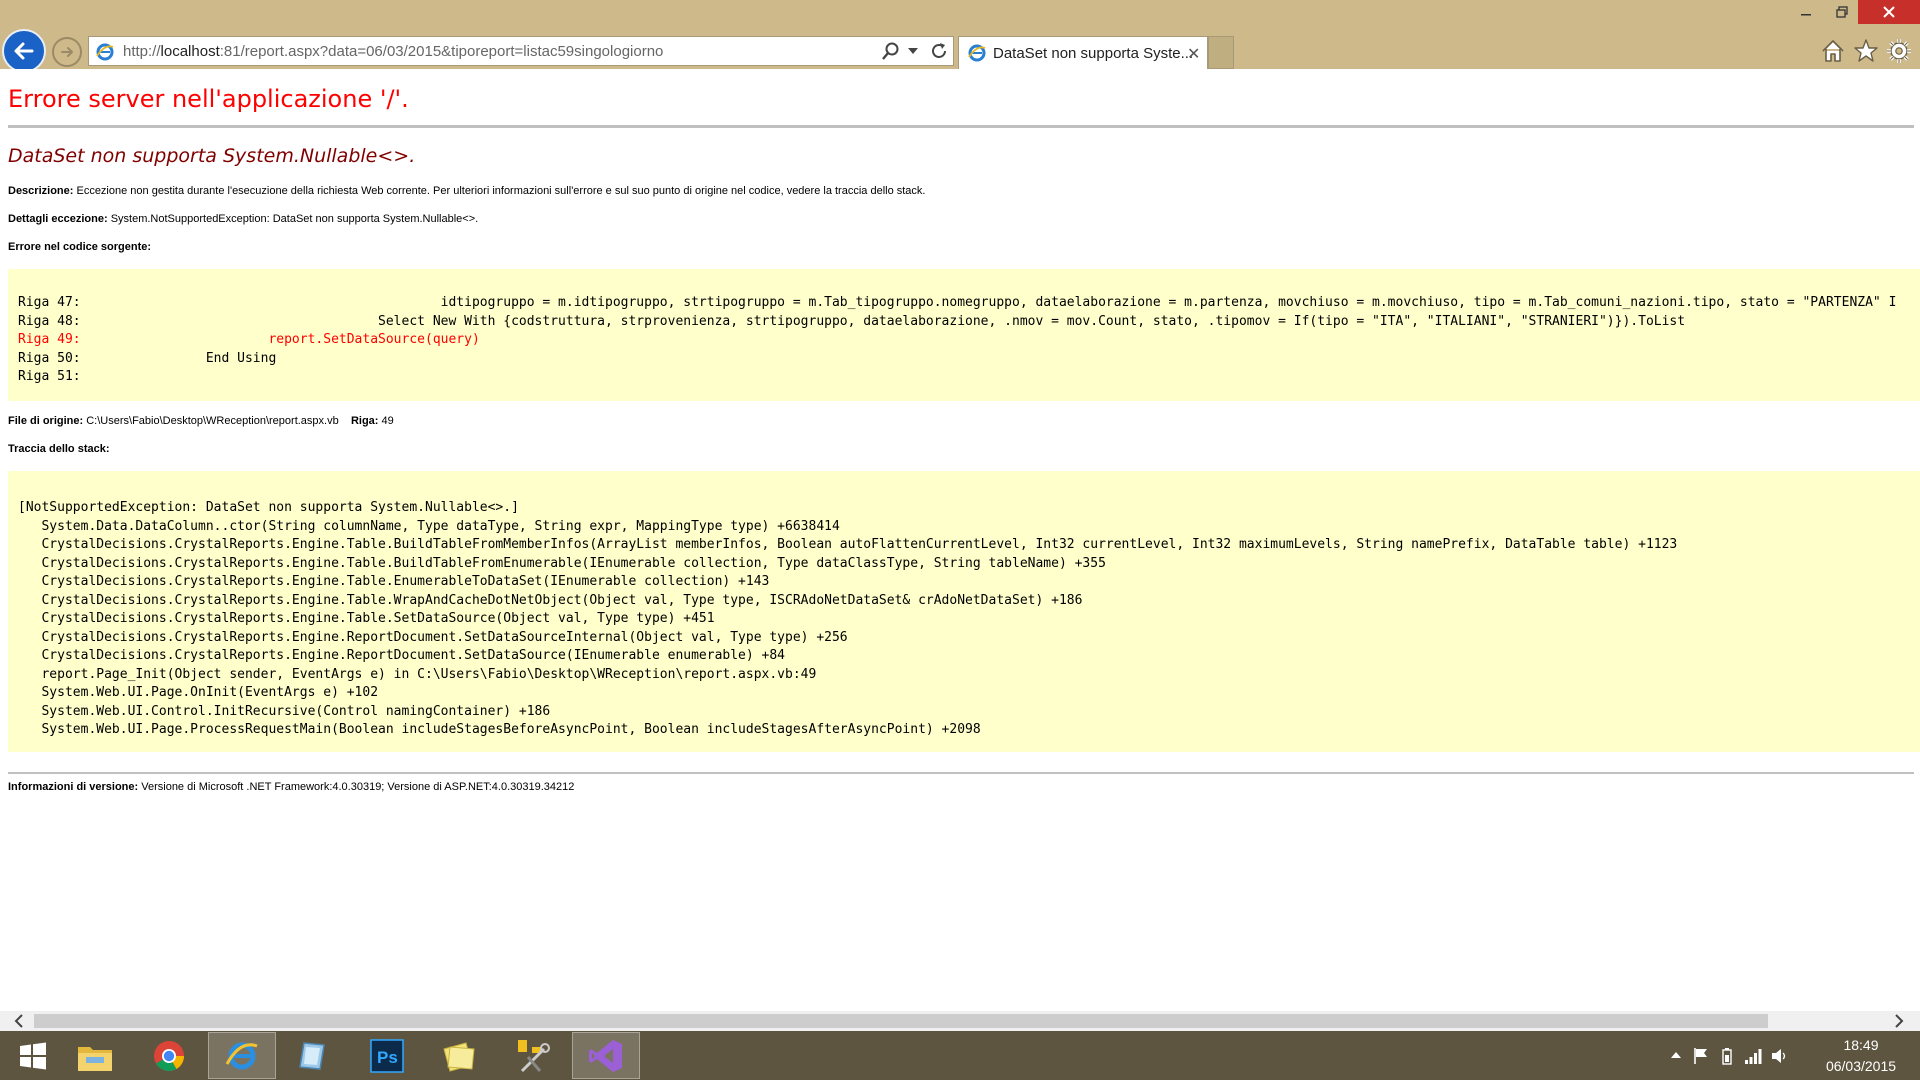 The height and width of the screenshot is (1080, 1920). I want to click on footer-divider, so click(961, 773).